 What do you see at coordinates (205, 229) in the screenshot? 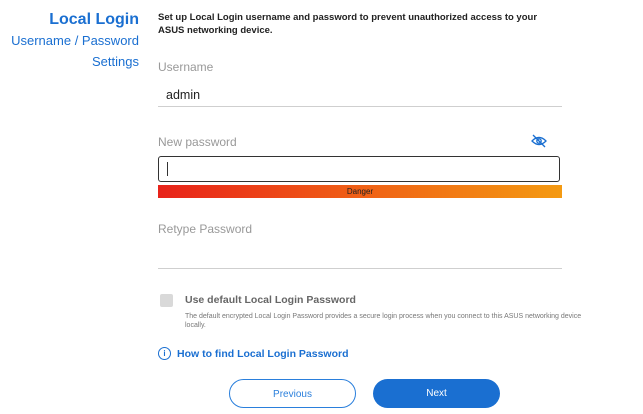
I see `retype-password-label: Retype Password` at bounding box center [205, 229].